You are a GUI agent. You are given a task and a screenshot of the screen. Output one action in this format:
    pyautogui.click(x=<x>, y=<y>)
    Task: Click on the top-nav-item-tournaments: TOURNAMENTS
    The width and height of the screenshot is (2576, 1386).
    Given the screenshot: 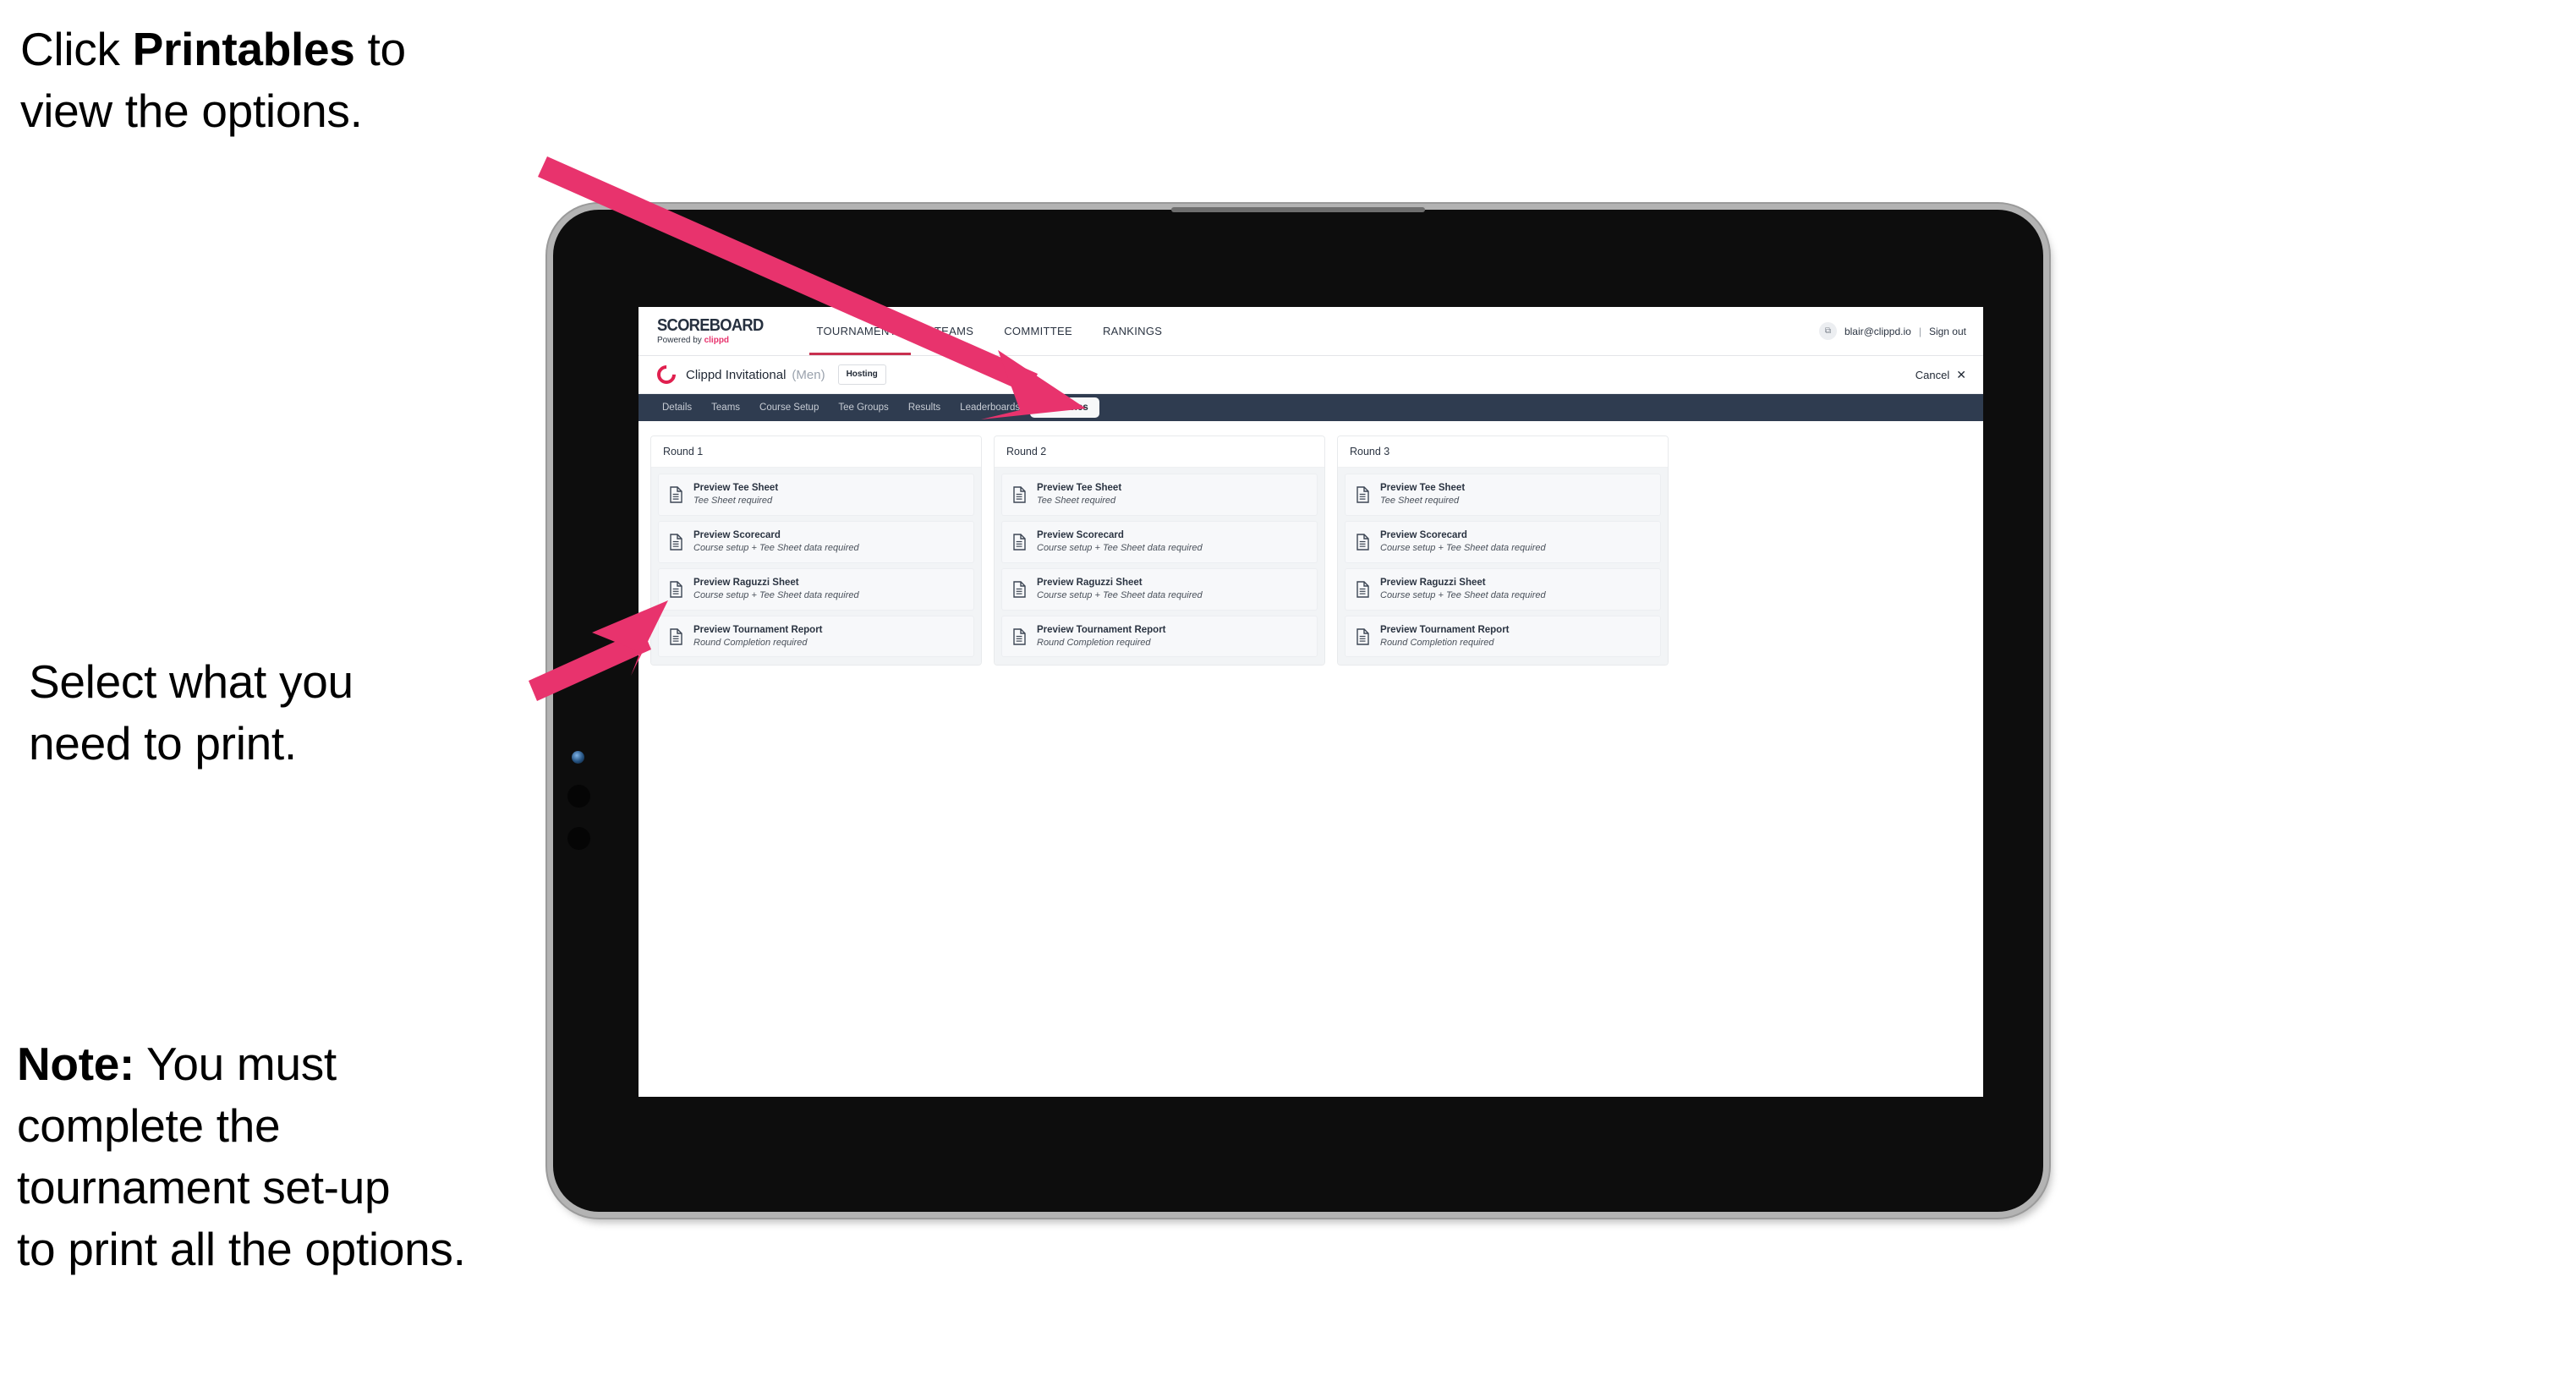 What is the action you would take?
    pyautogui.click(x=859, y=331)
    